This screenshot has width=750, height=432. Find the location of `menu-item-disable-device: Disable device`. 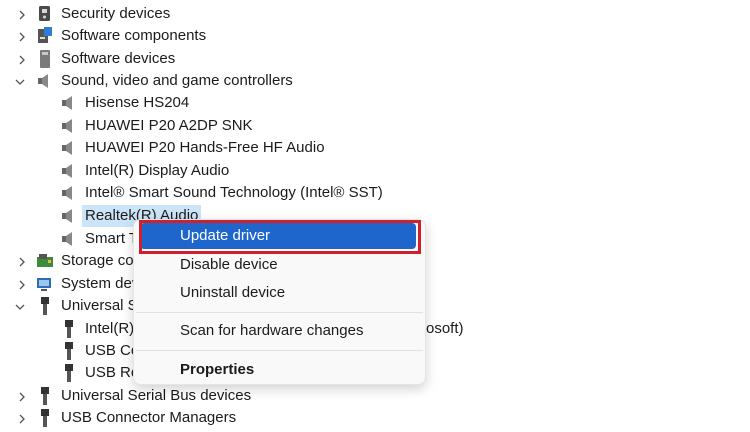

menu-item-disable-device: Disable device is located at coordinates (279, 265).